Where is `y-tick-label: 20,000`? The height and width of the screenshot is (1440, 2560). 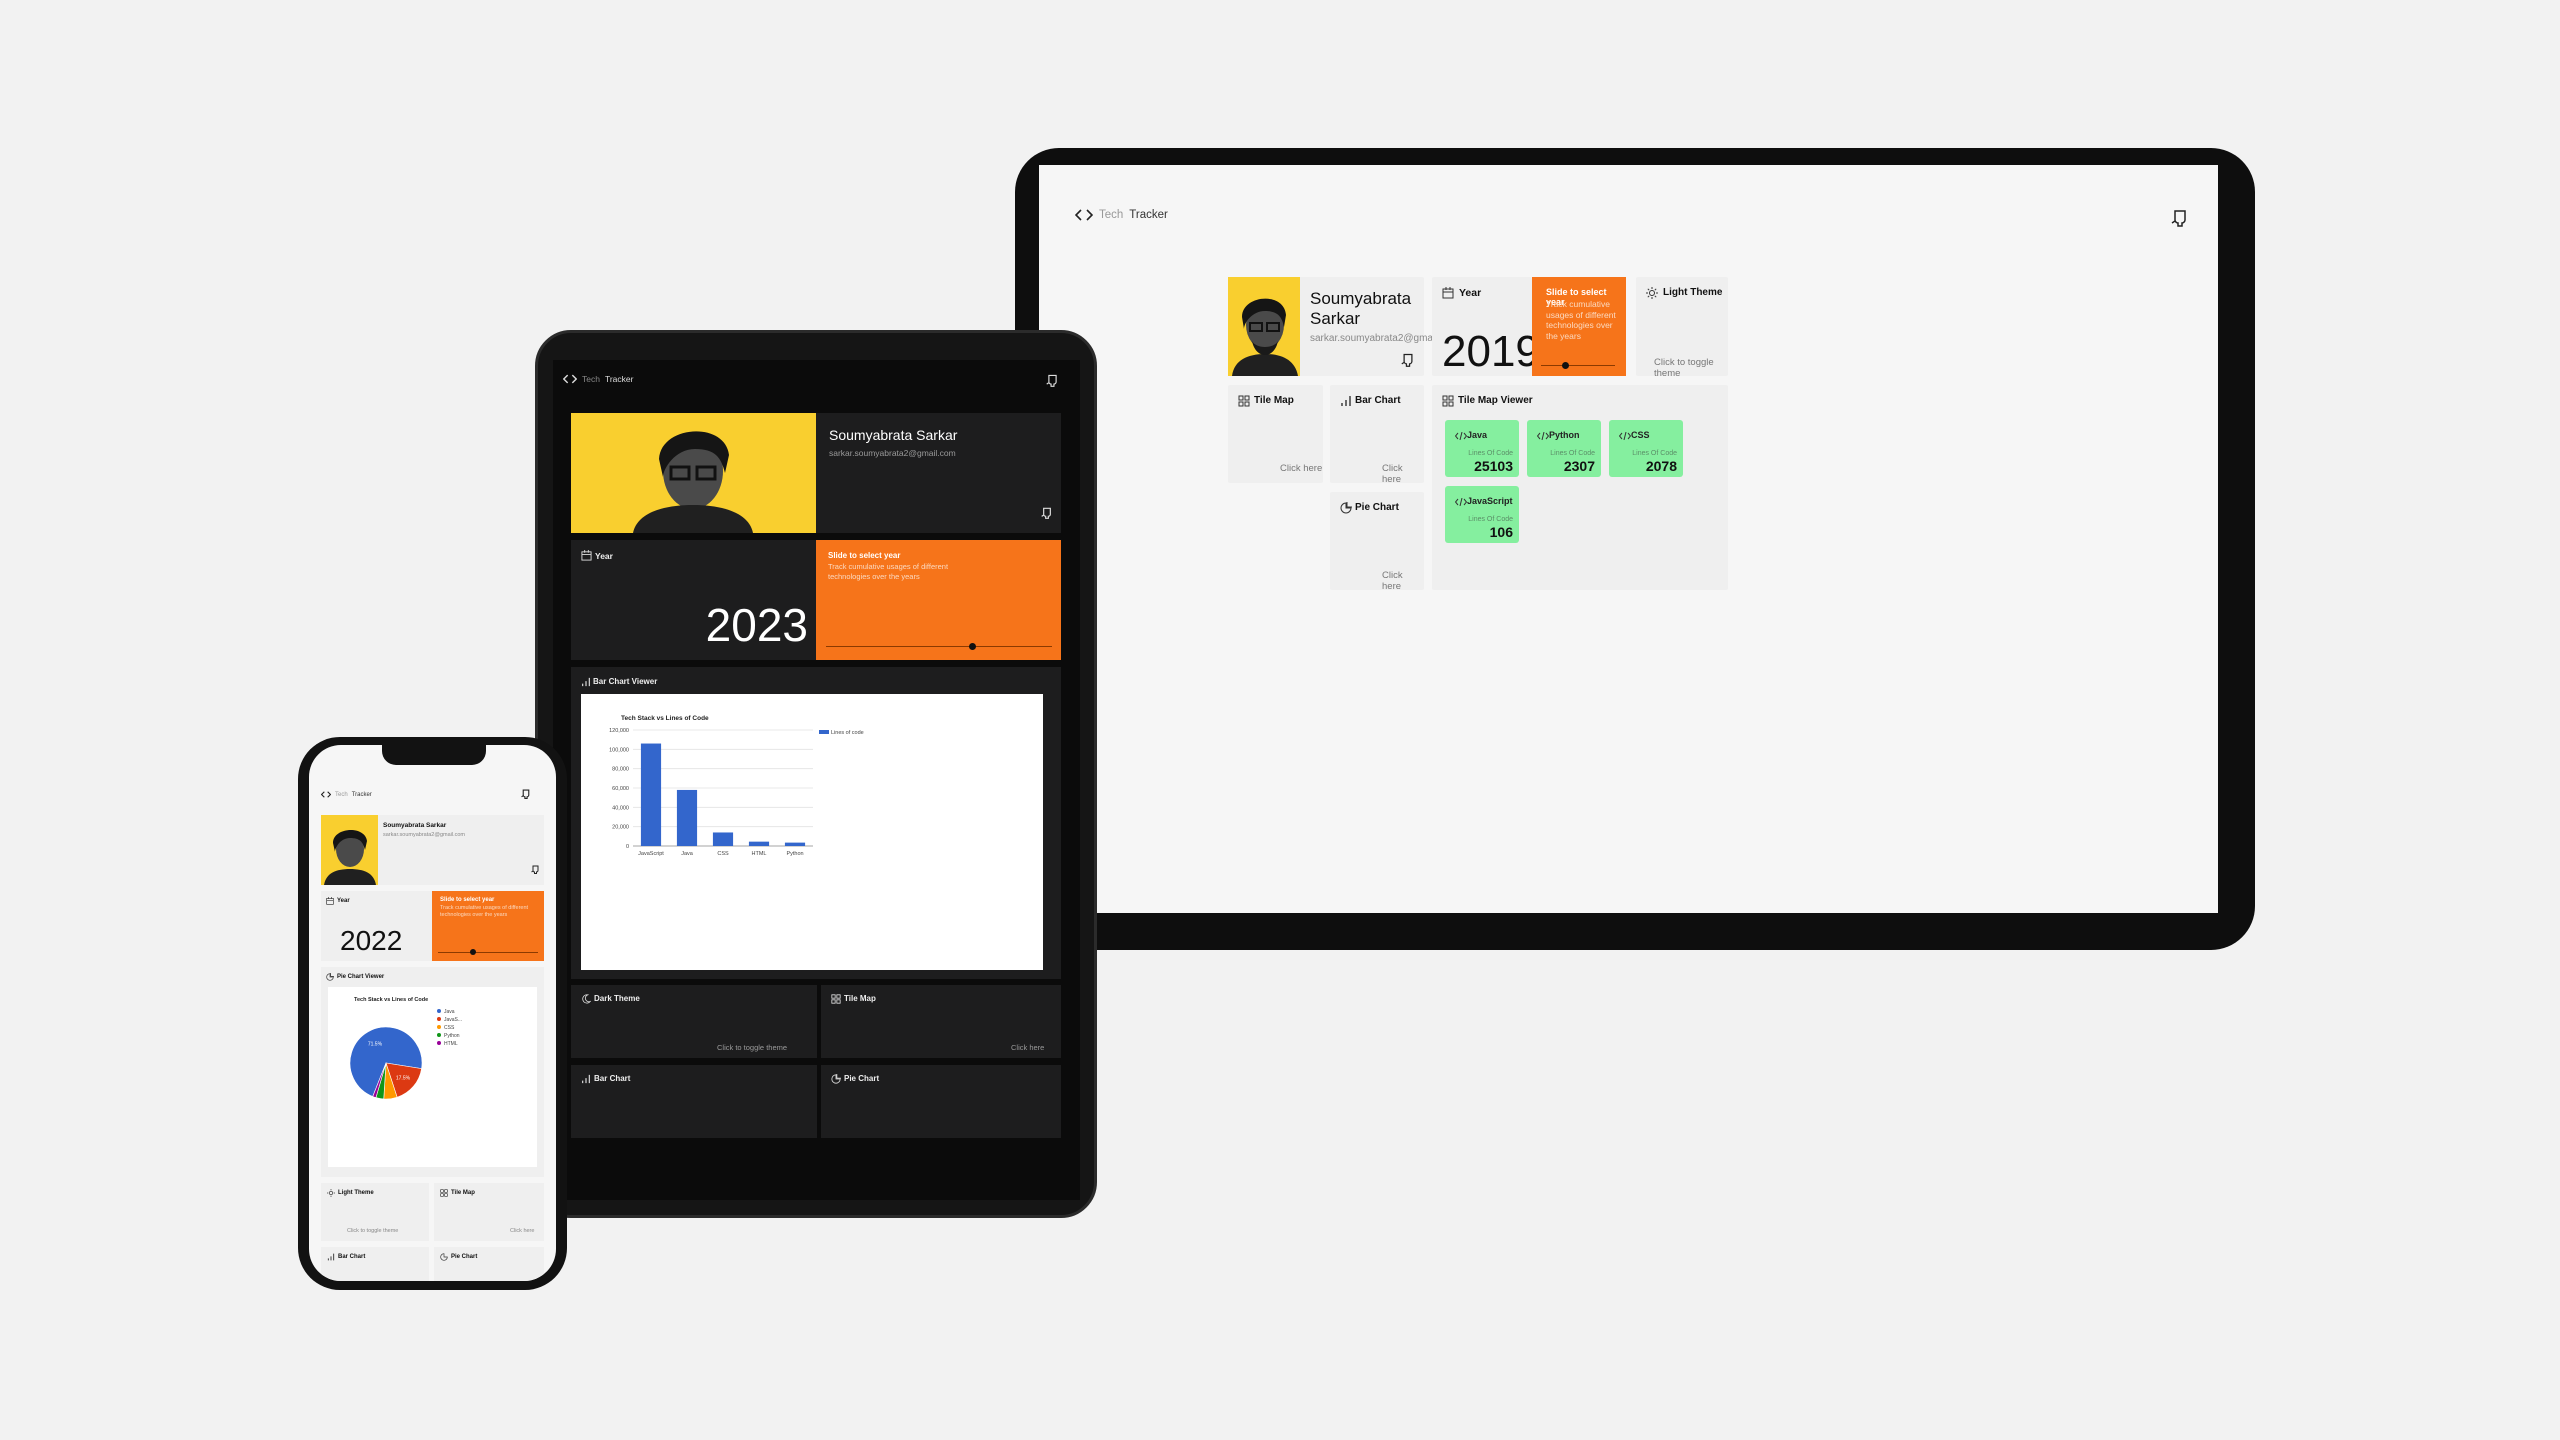
y-tick-label: 20,000 is located at coordinates (620, 828).